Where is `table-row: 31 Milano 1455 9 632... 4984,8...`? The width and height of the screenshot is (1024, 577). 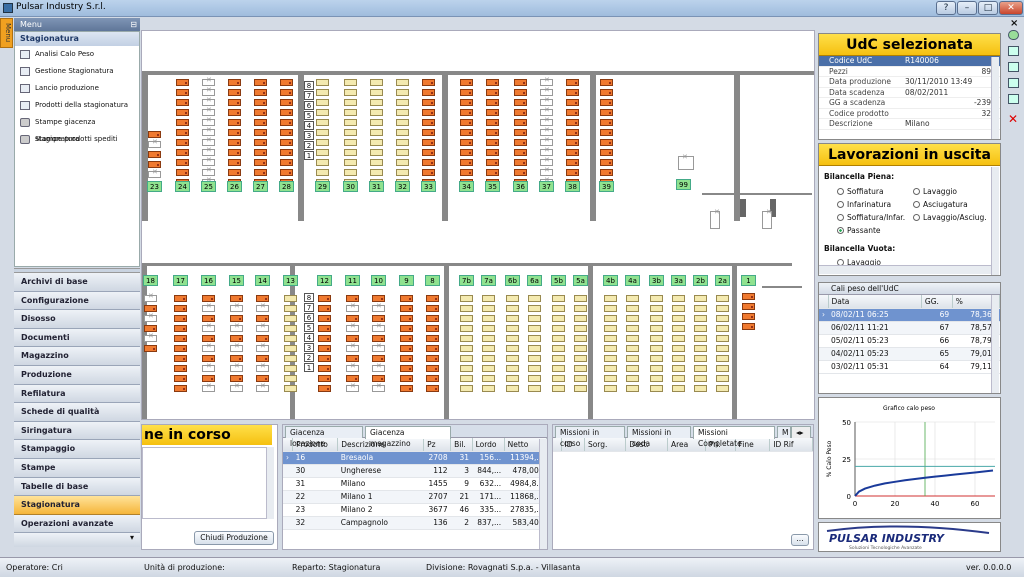 table-row: 31 Milano 1455 9 632... 4984,8... is located at coordinates (415, 484).